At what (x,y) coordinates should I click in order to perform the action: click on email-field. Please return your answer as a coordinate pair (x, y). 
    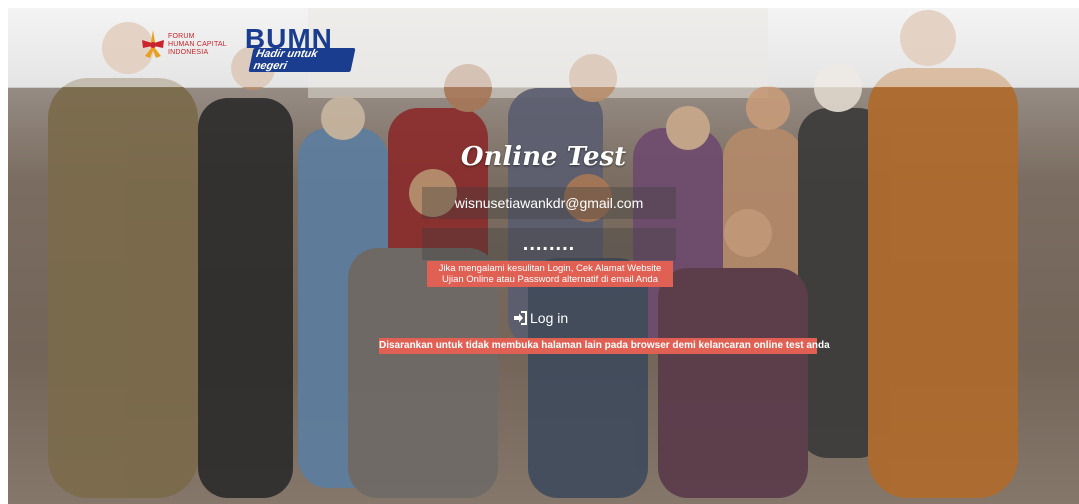
    Looking at the image, I should click on (549, 203).